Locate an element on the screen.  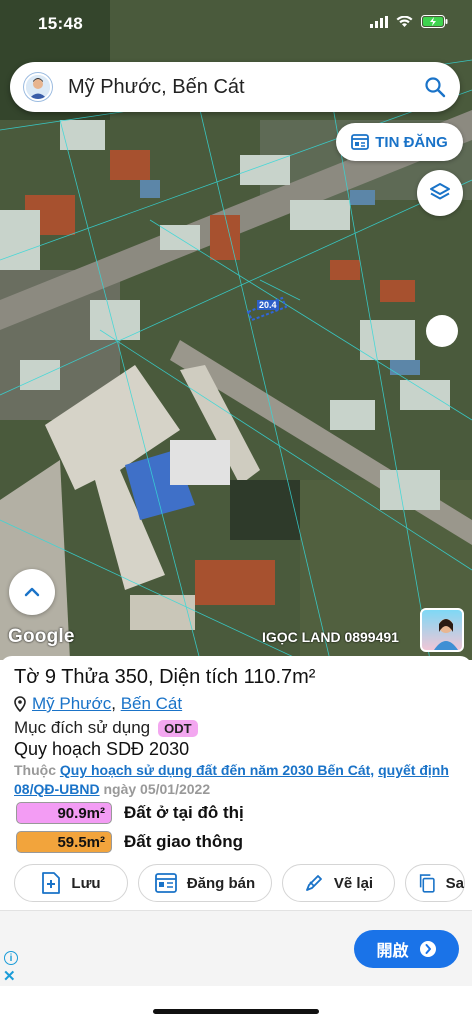
decision-date: ngày 05/01/2022 is located at coordinates (157, 789).